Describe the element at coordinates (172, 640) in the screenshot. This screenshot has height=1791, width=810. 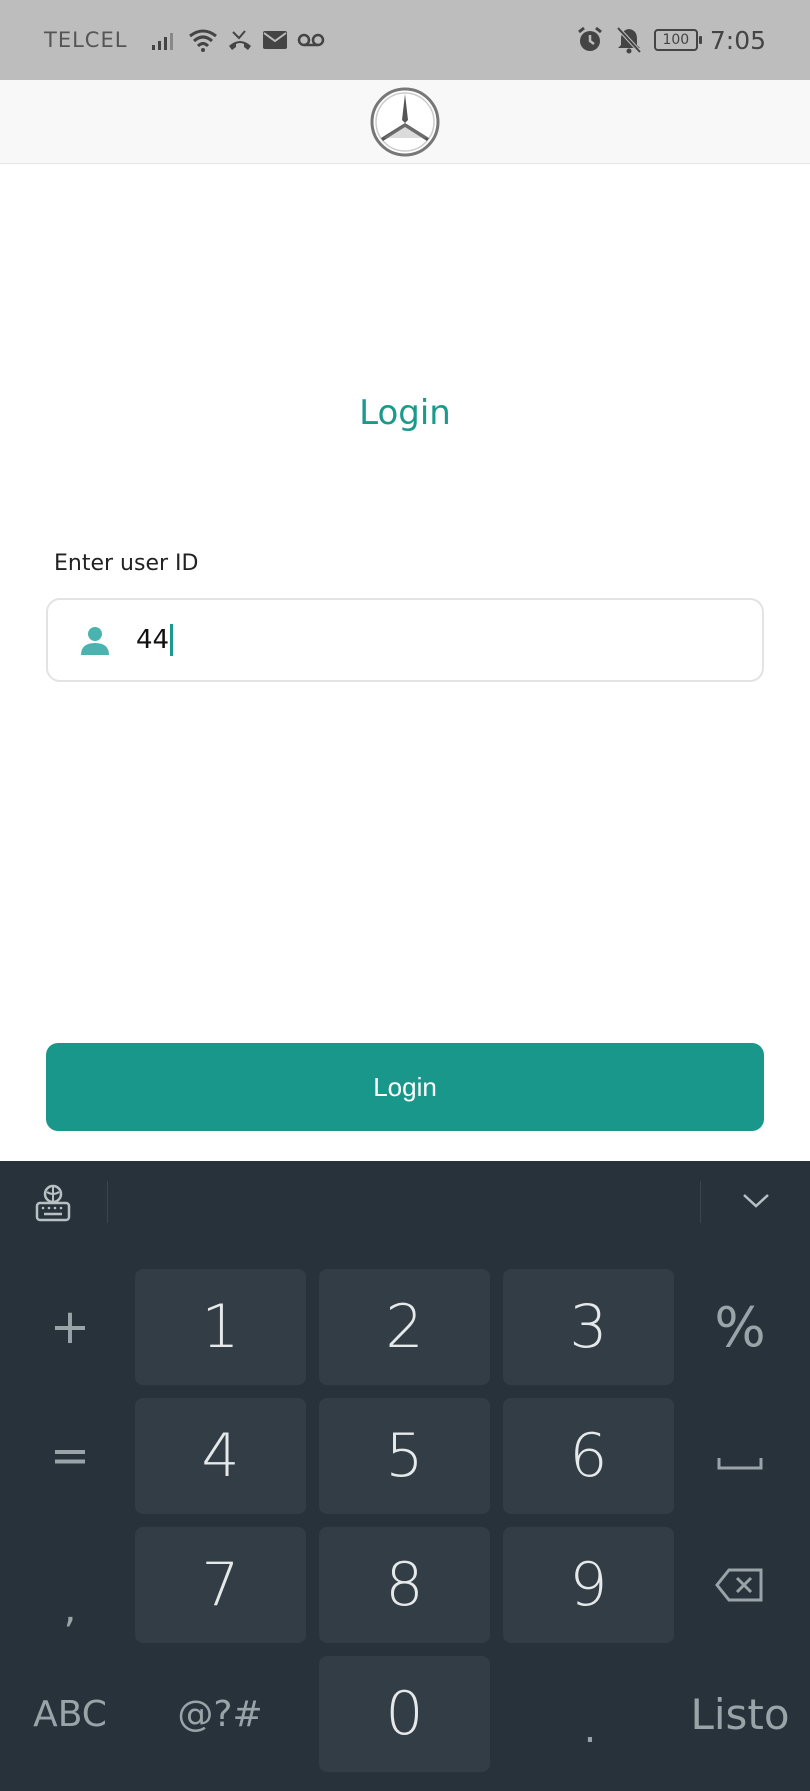
I see `text-cursor` at that location.